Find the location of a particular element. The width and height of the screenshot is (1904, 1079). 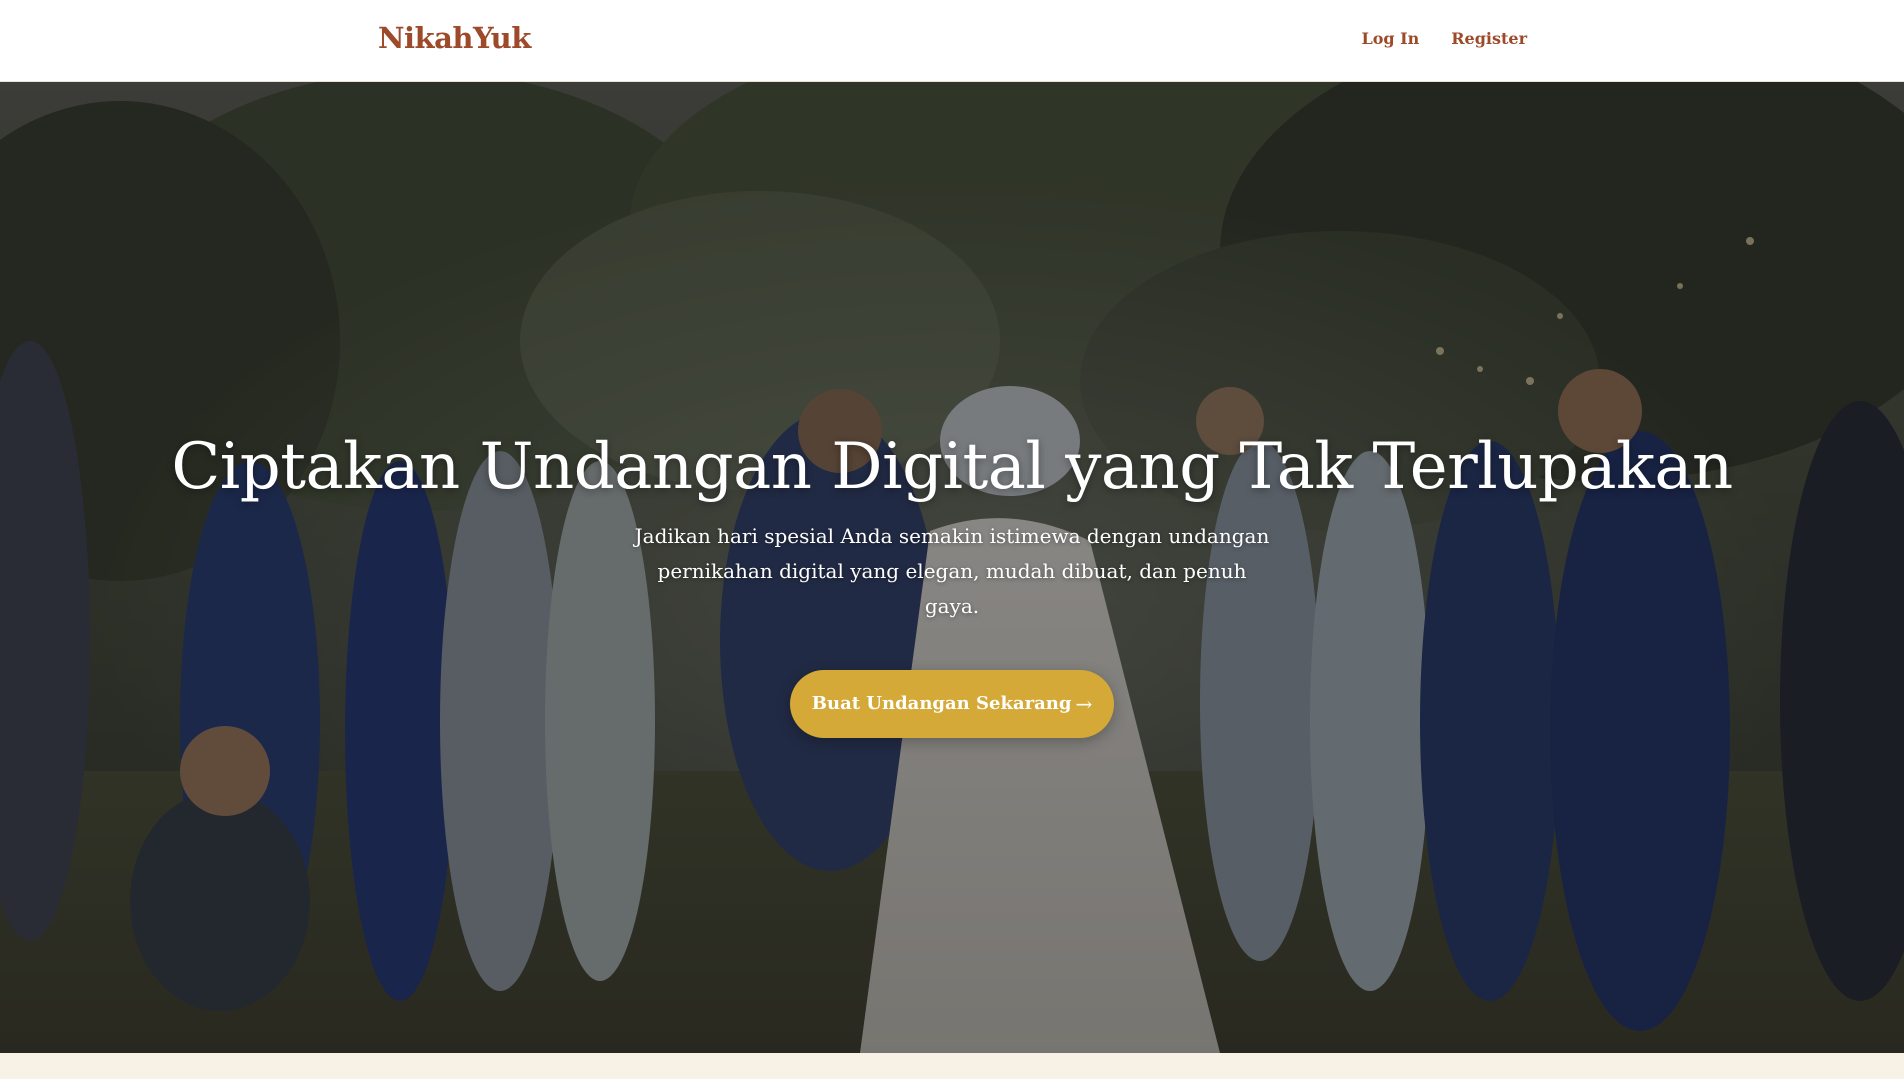

arrow-right-icon: → is located at coordinates (1084, 703).